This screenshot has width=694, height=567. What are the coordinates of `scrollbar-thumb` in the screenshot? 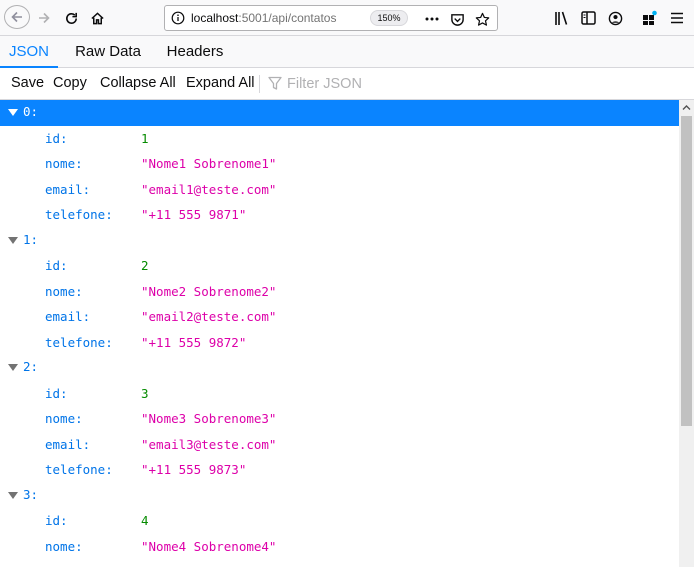 It's located at (686, 271).